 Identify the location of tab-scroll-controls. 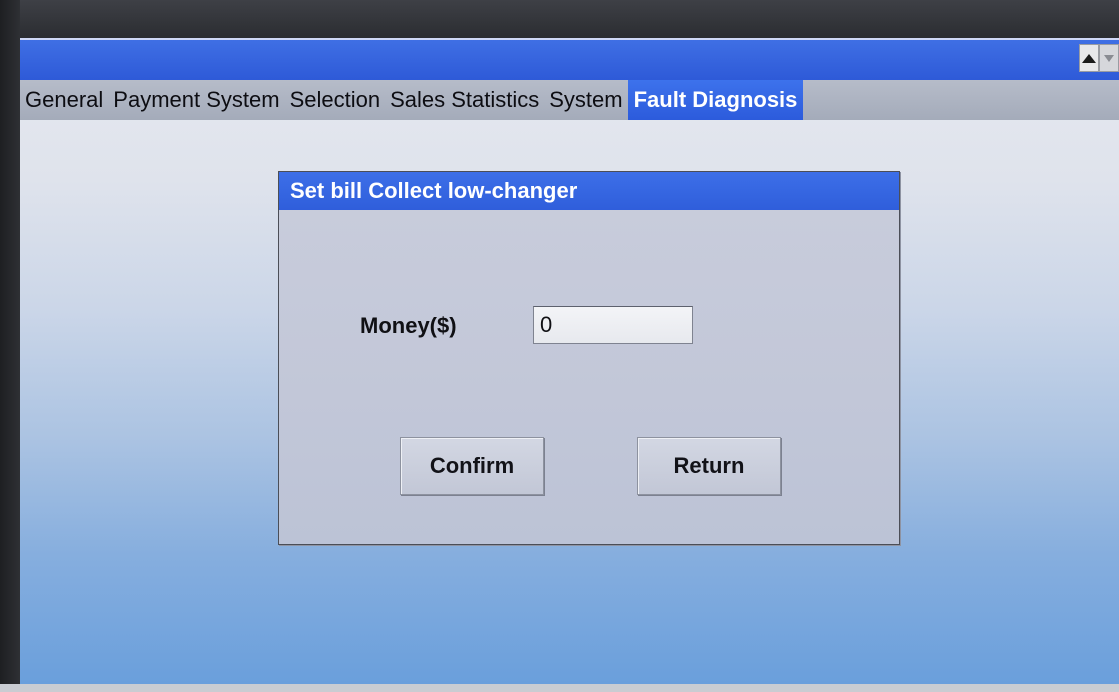
(1099, 59).